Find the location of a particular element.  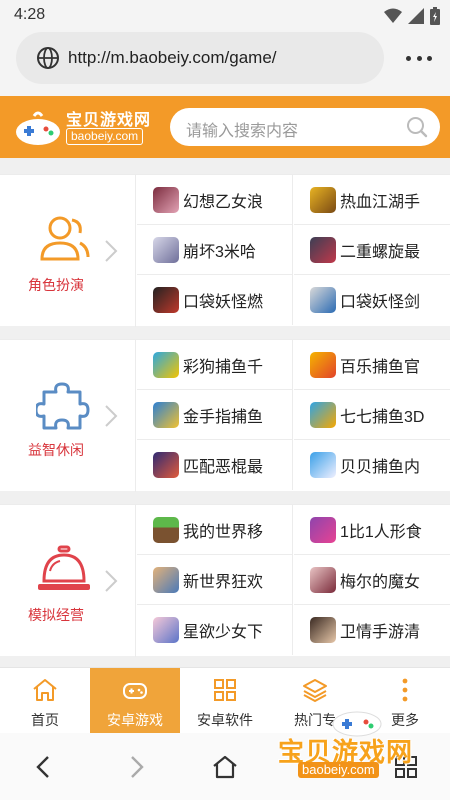

watermark-logo: 宝贝游戏网 baobeiy.com is located at coordinates (358, 741).